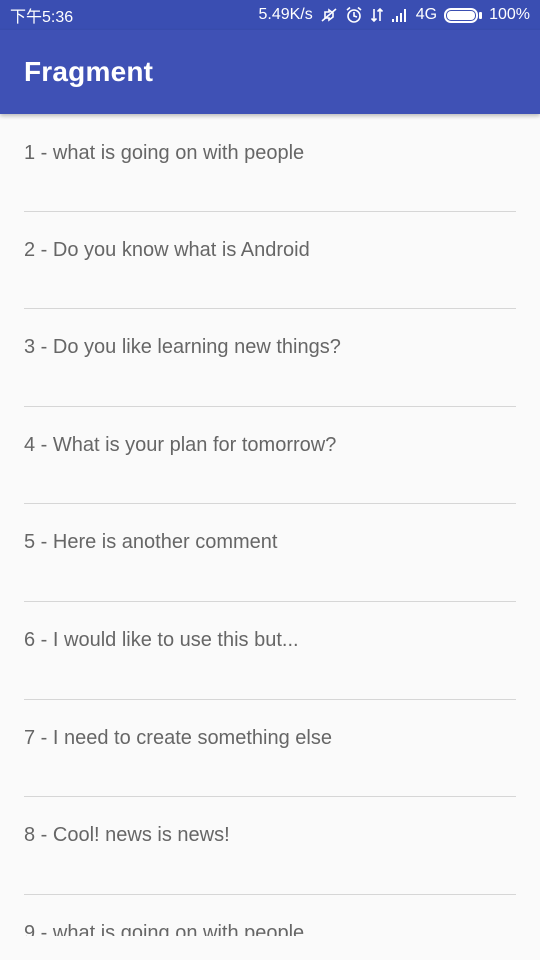  I want to click on list-item-text: 5 - Here is another comment, so click(151, 542).